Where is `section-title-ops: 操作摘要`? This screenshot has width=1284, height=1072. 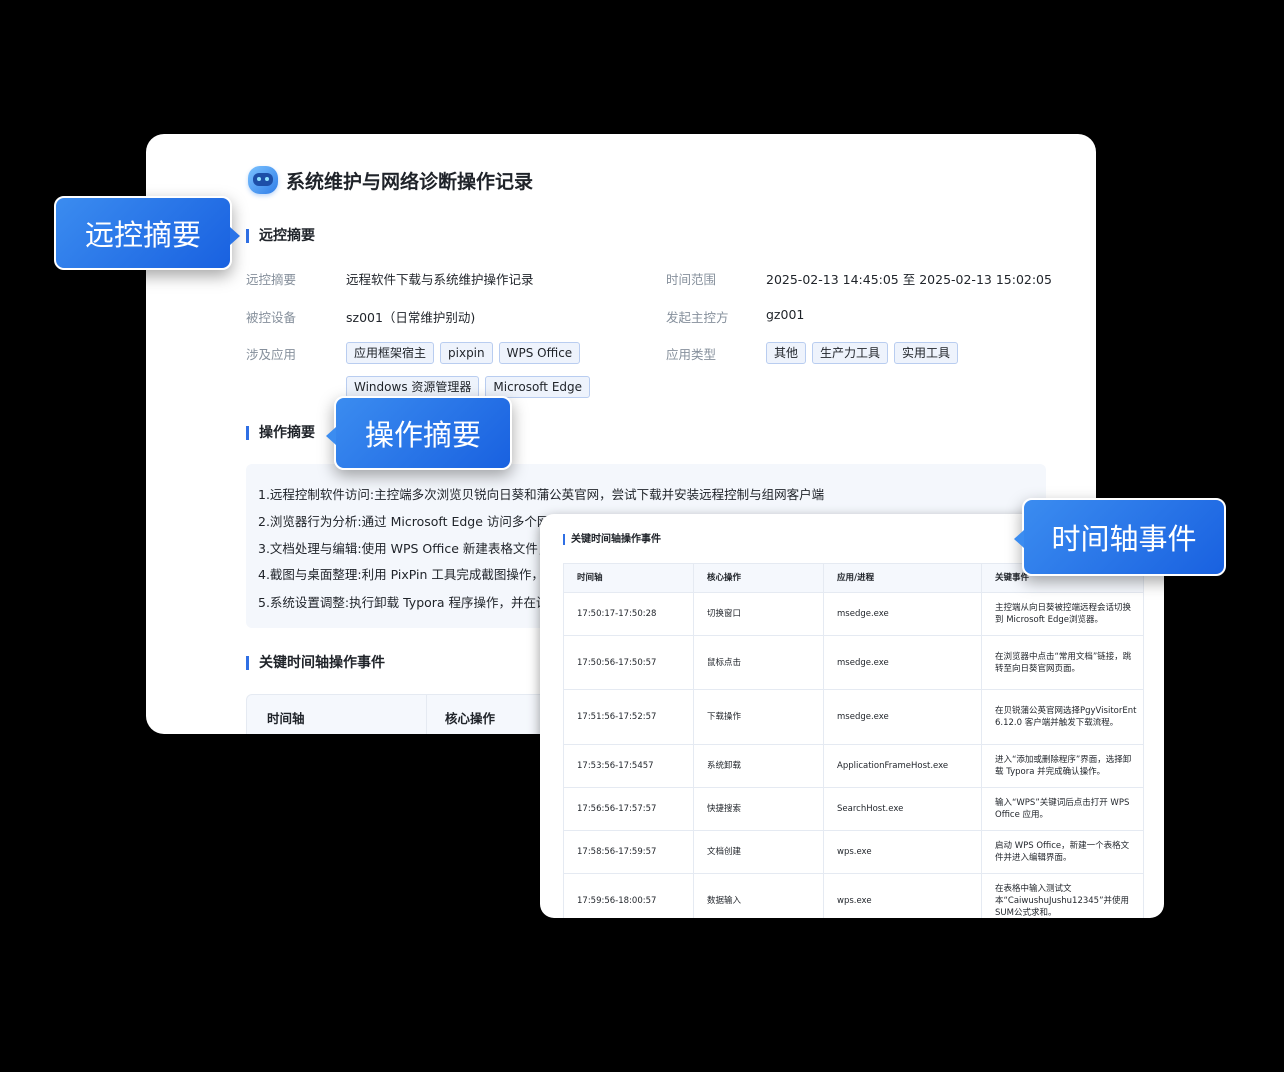 section-title-ops: 操作摘要 is located at coordinates (280, 433).